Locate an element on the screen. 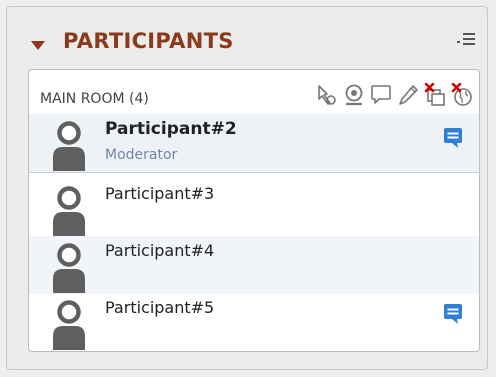 This screenshot has height=377, width=496. room-title: MAIN ROOM (4) is located at coordinates (94, 99).